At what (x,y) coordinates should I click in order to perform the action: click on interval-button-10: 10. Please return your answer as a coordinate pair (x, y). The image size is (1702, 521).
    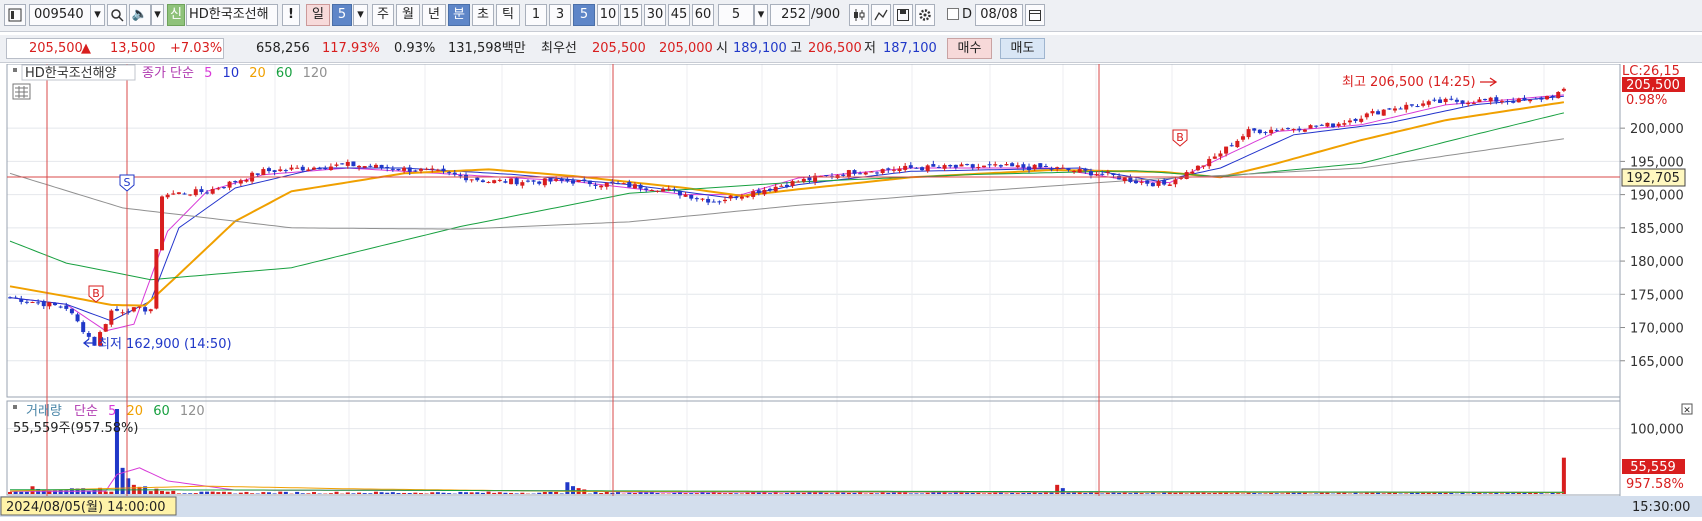
    Looking at the image, I should click on (608, 15).